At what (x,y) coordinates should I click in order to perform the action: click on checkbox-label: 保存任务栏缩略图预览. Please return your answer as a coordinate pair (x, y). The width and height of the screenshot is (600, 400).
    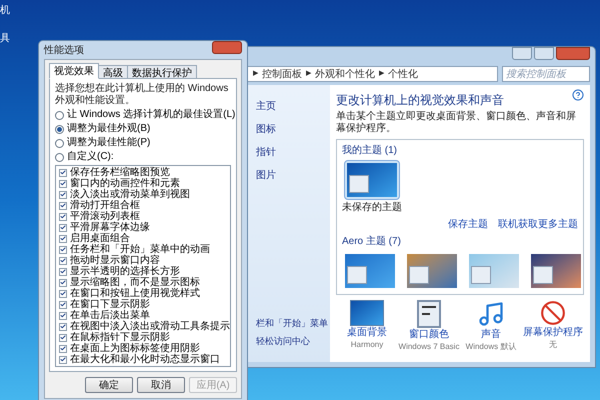
    Looking at the image, I should click on (120, 172).